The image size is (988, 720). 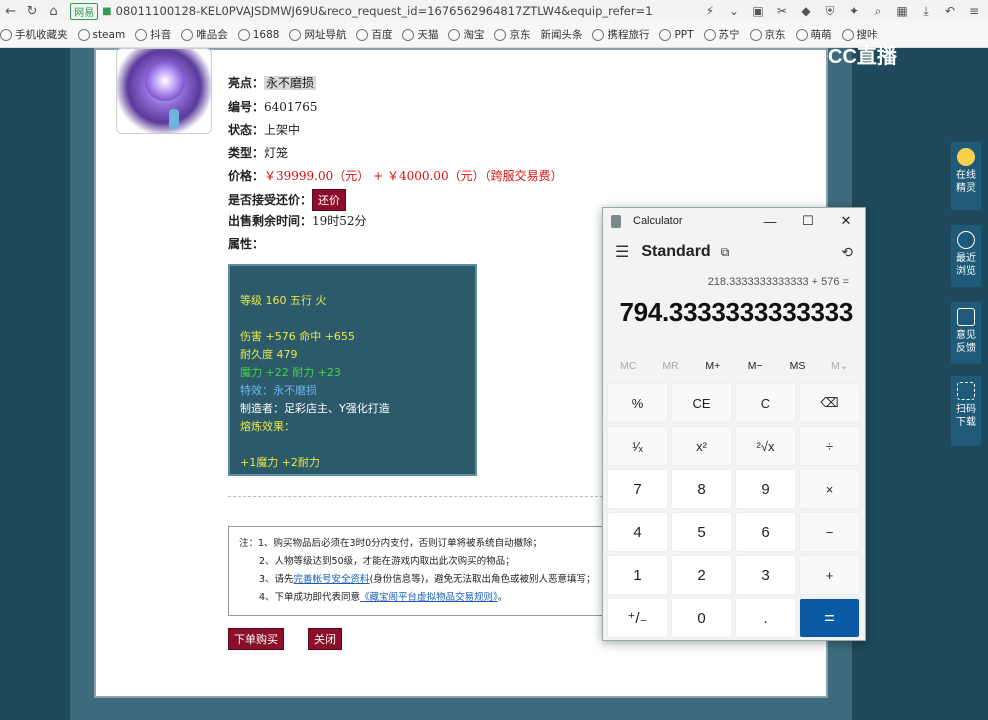 What do you see at coordinates (847, 252) in the screenshot?
I see `history-icon: ⟲` at bounding box center [847, 252].